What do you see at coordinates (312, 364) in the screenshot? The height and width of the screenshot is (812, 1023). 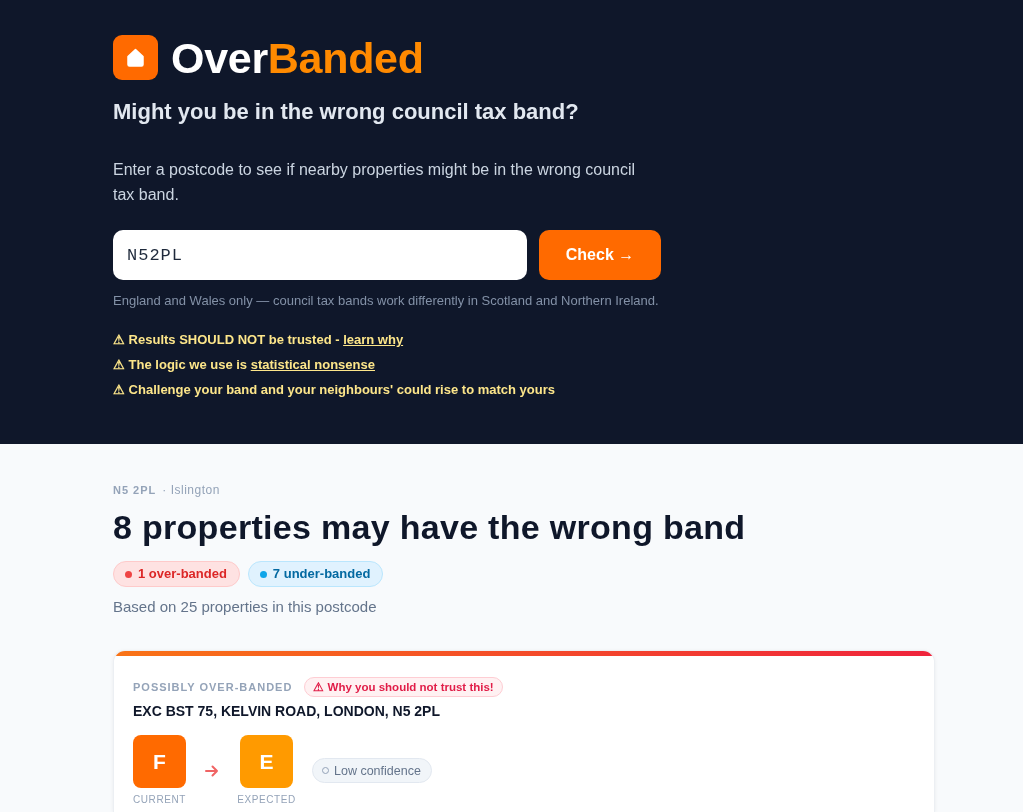 I see `warning-link: statistical nonsense` at bounding box center [312, 364].